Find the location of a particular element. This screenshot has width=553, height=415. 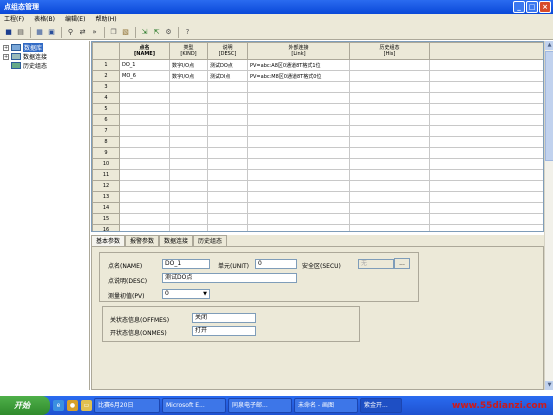

menu-project: 工程(F) is located at coordinates (14, 19).